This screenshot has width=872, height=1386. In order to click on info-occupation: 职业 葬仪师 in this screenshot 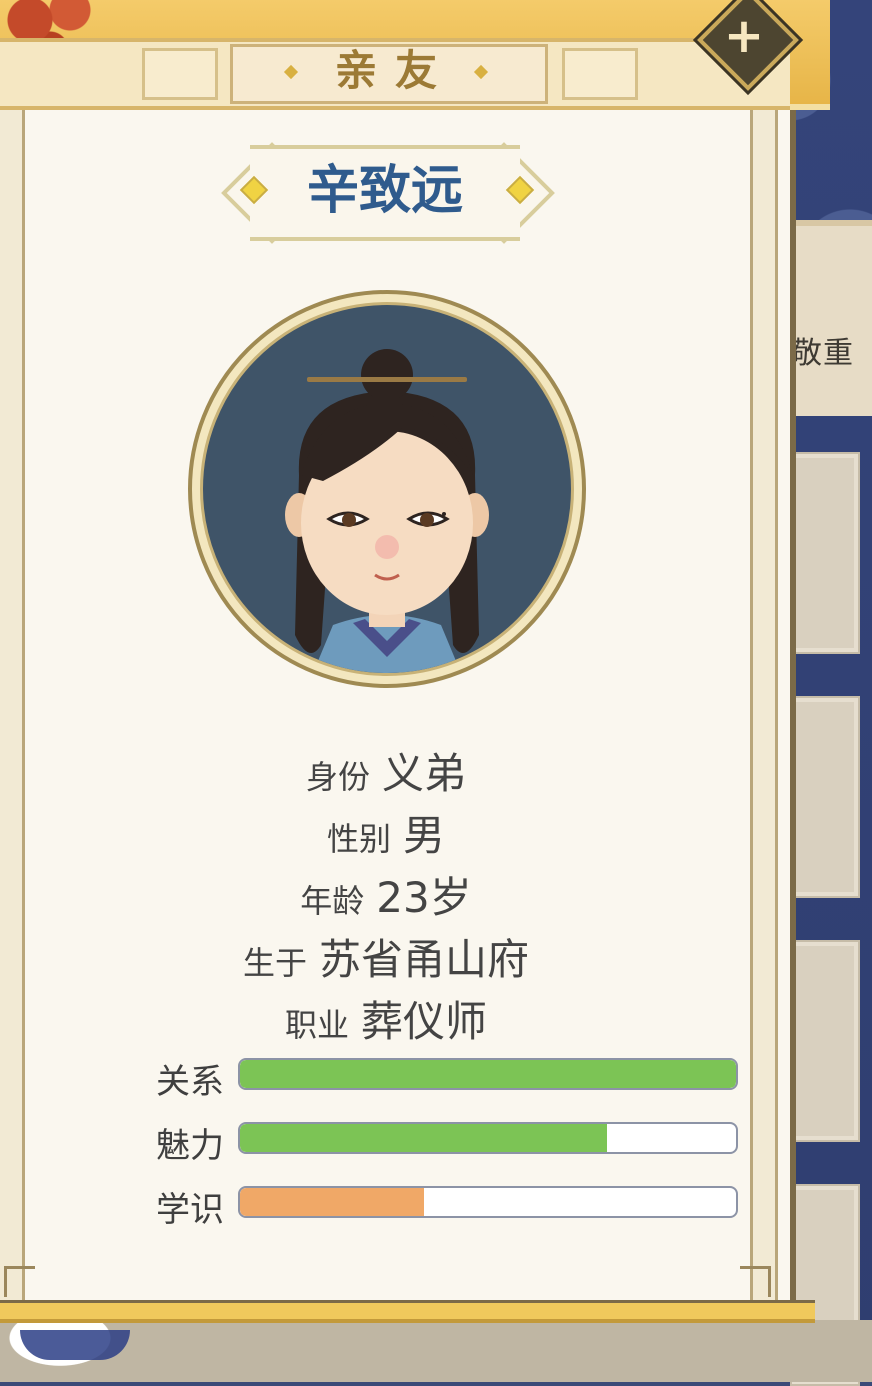, I will do `click(386, 1018)`.